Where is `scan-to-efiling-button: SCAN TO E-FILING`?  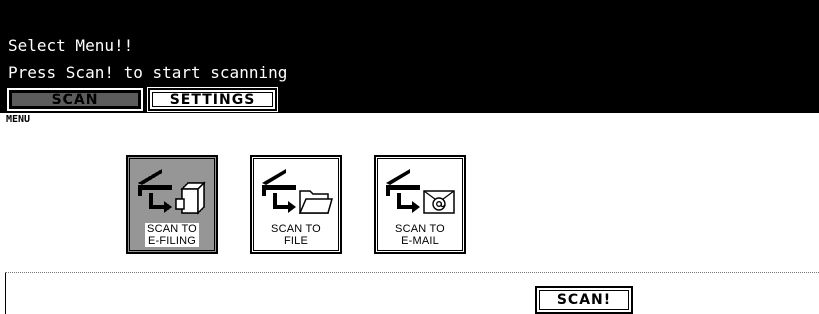
scan-to-efiling-button: SCAN TO E-FILING is located at coordinates (172, 204).